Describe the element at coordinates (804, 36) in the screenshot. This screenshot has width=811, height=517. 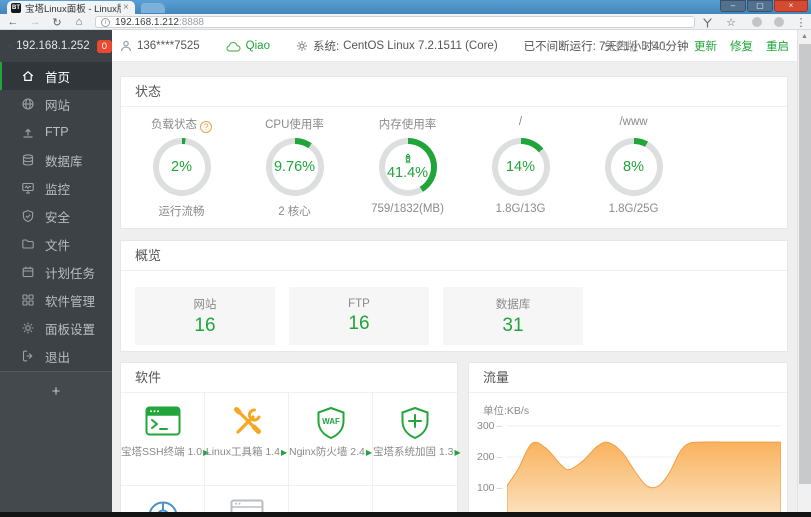
I see `scroll-up-icon: ▲` at that location.